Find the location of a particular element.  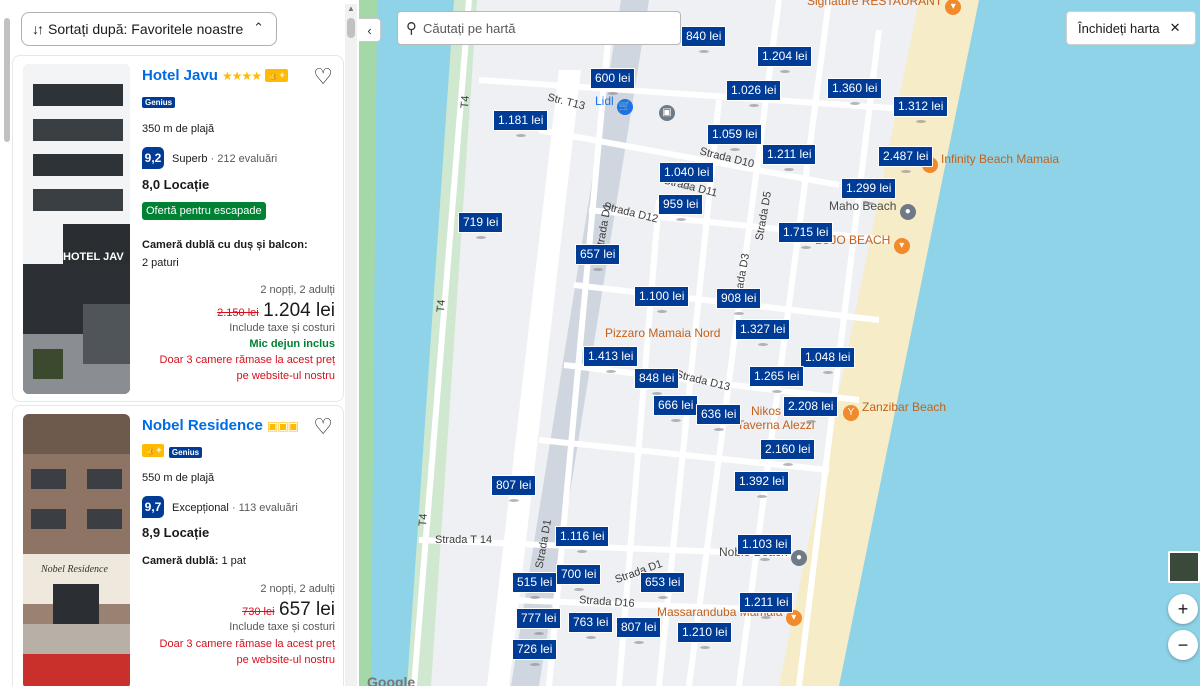

price-pin: 1.299 lei is located at coordinates (869, 191).